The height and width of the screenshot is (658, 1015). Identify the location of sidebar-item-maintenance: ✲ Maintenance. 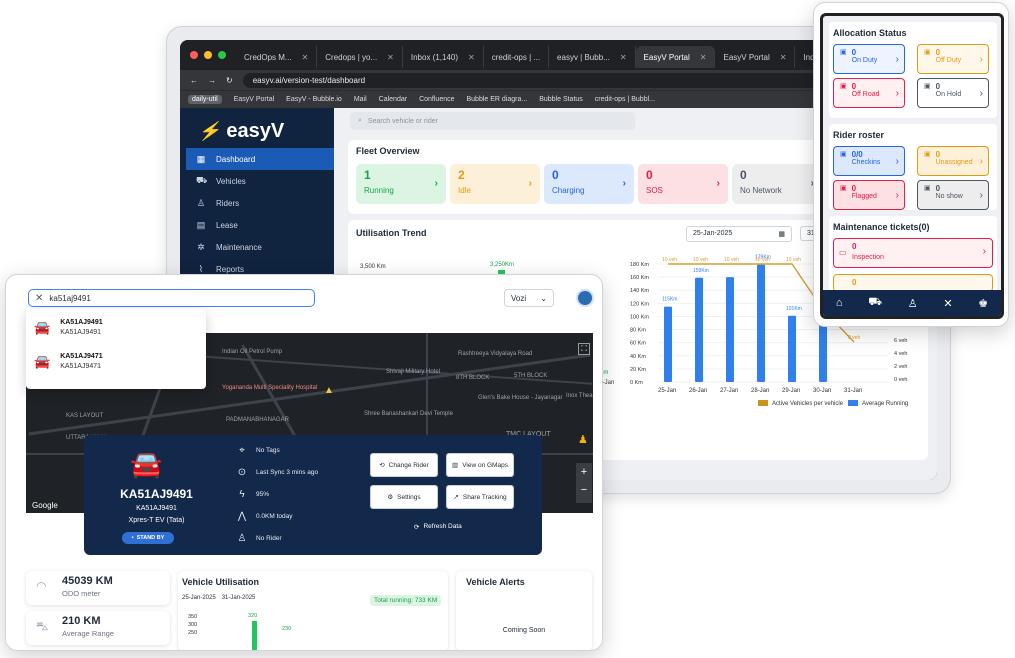
(260, 247).